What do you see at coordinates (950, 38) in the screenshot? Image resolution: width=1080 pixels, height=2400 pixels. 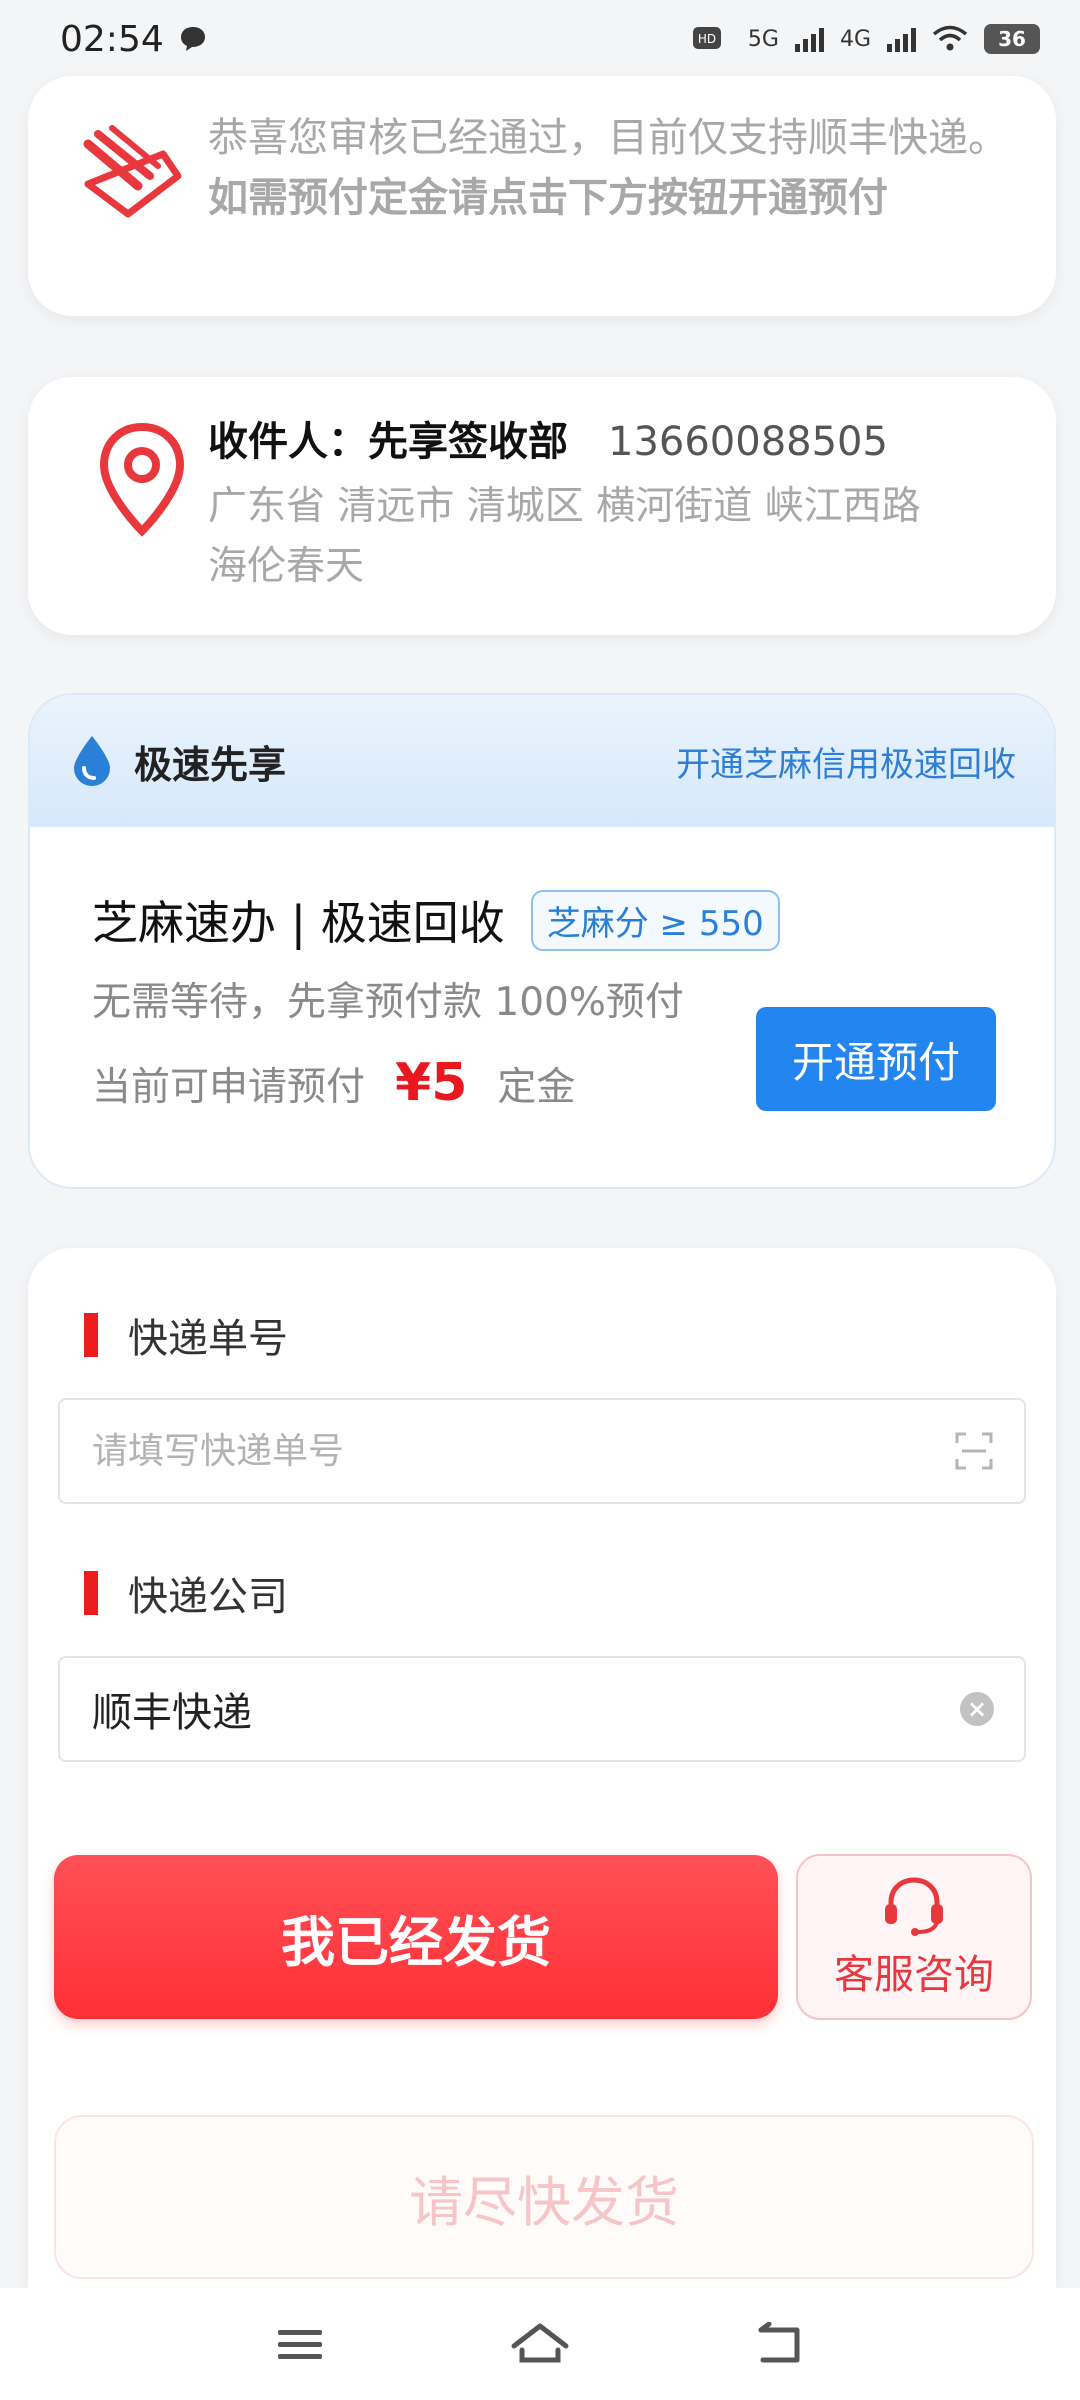 I see `wifi-icon` at bounding box center [950, 38].